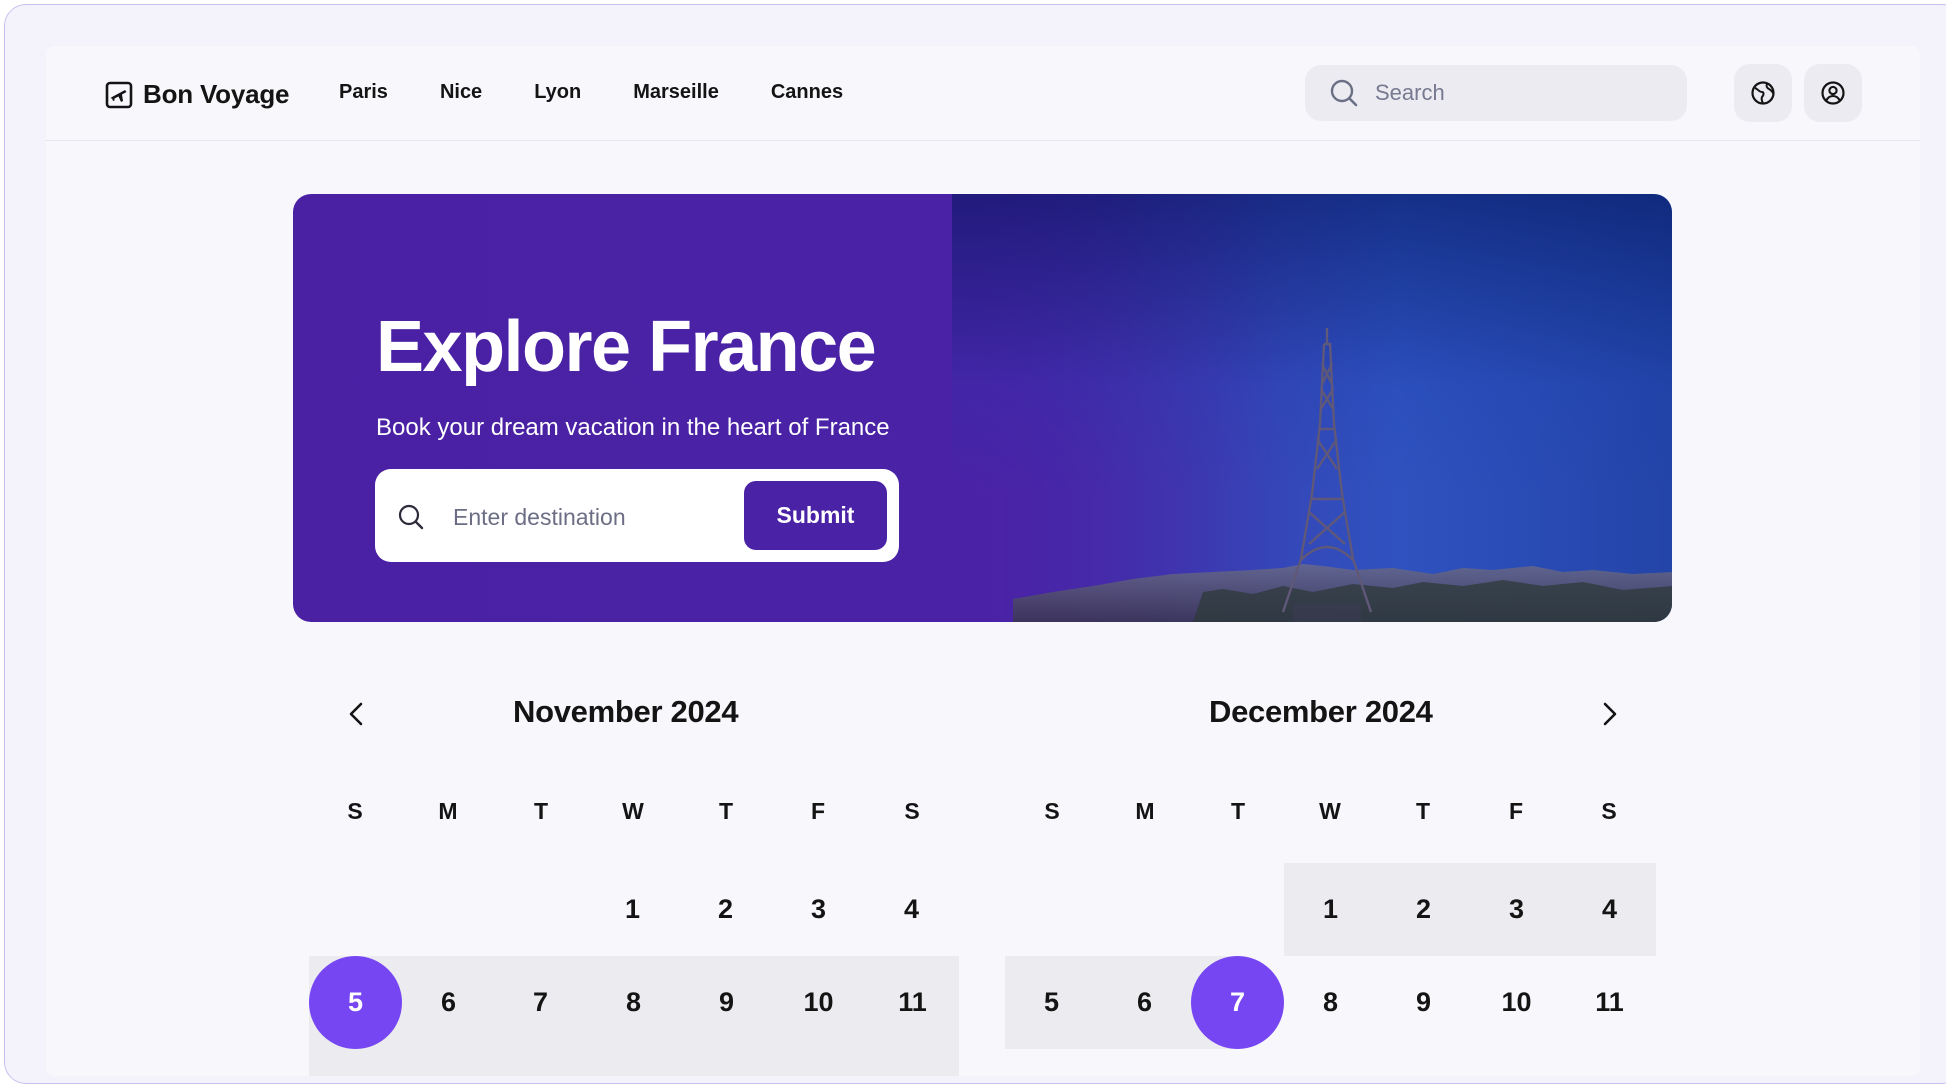  Describe the element at coordinates (815, 515) in the screenshot. I see `submit-button: Submit` at that location.